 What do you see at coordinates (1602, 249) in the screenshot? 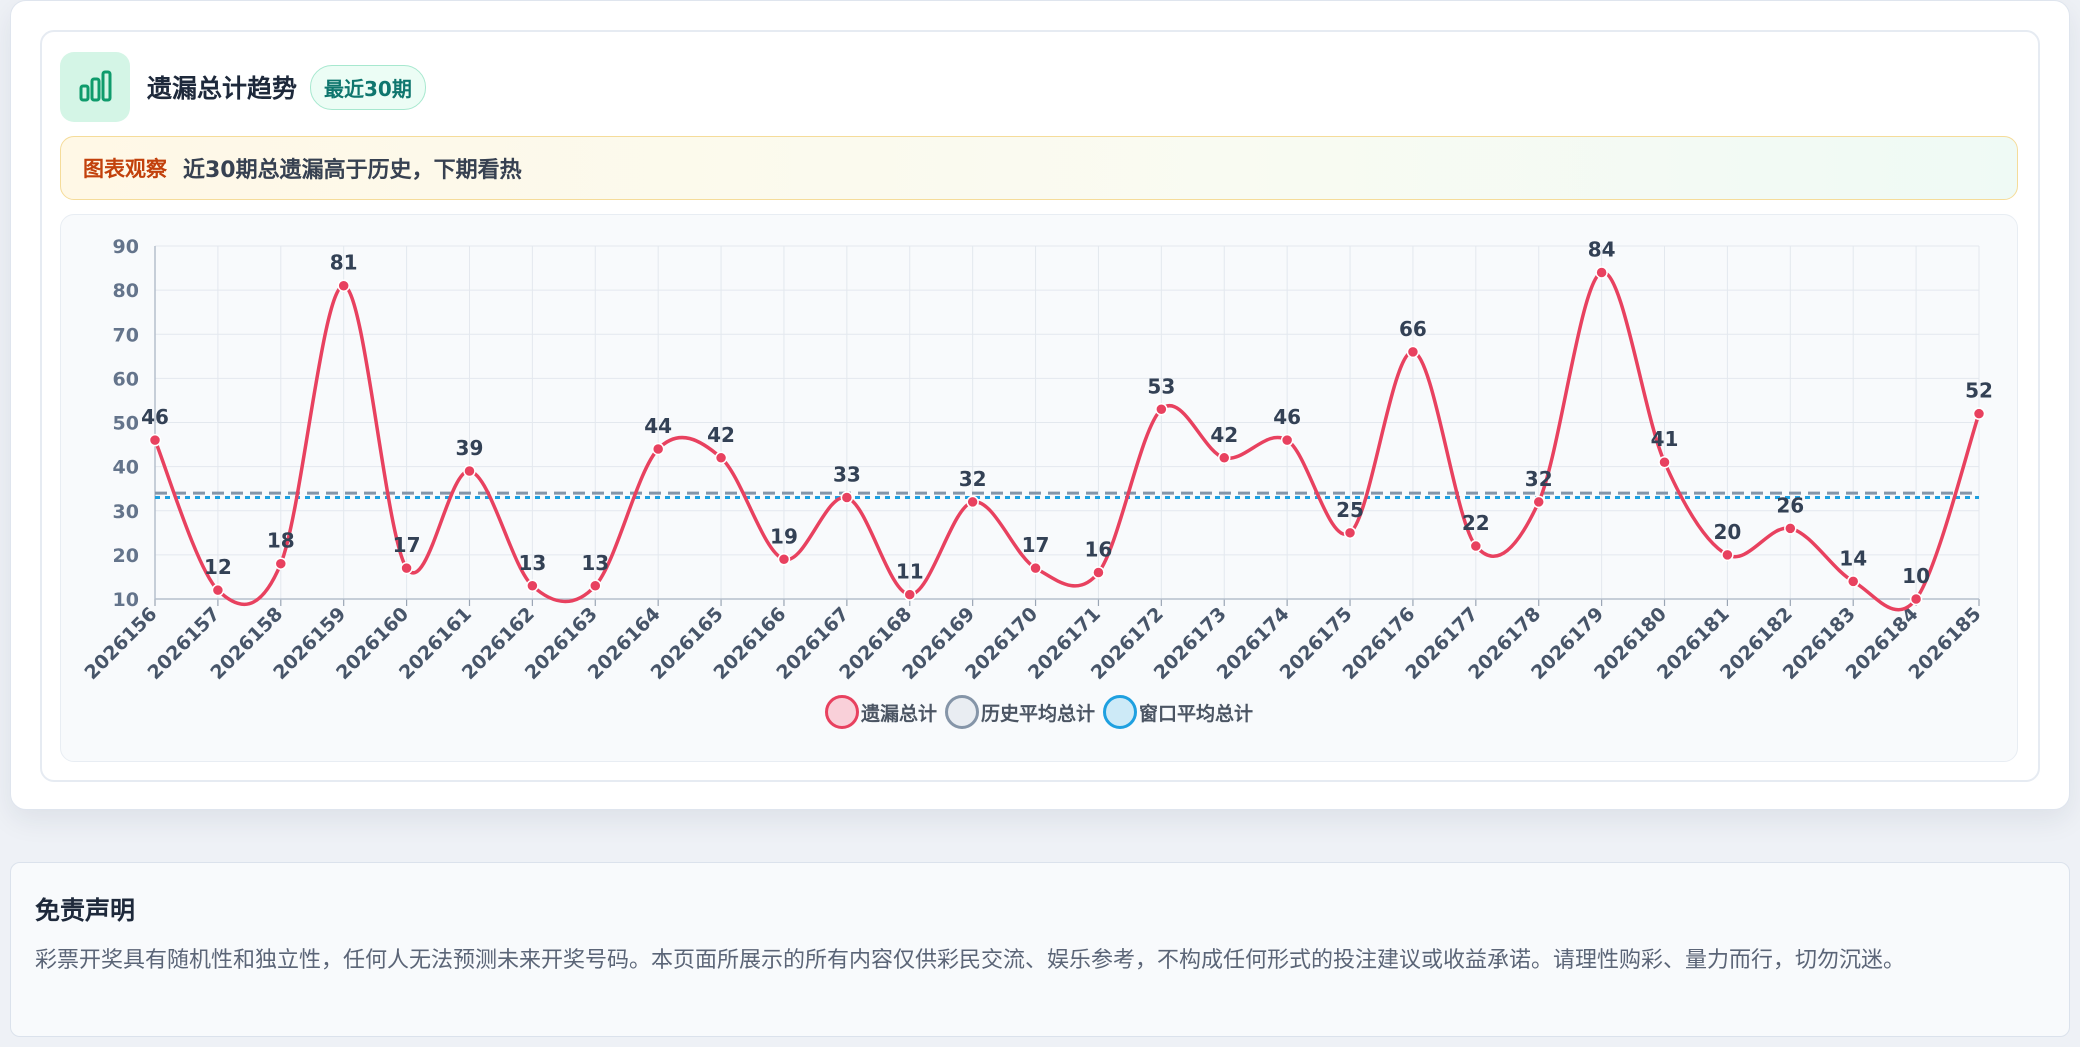
I see `data-label: 84` at bounding box center [1602, 249].